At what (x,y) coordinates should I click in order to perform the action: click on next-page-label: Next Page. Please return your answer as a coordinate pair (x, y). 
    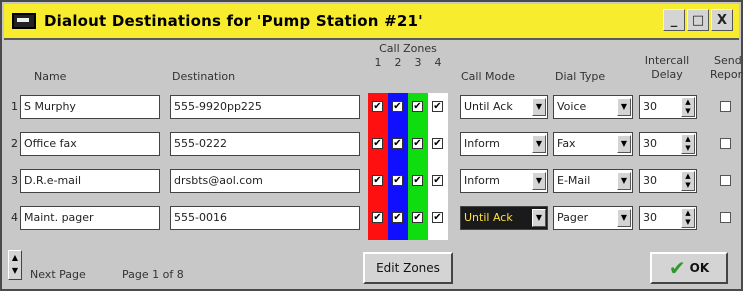
    Looking at the image, I should click on (58, 274).